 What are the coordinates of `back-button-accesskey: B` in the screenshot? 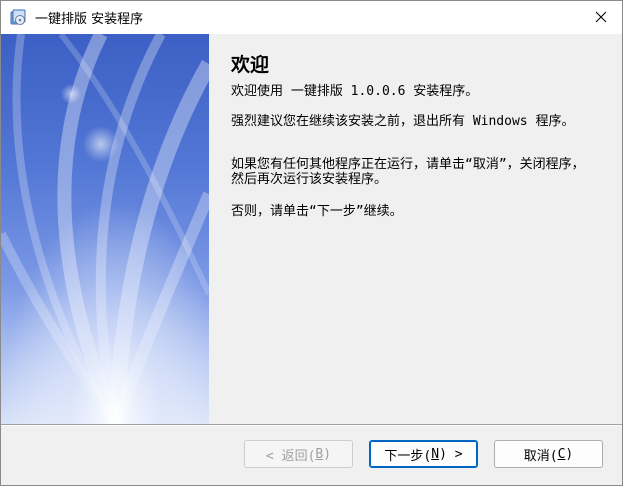 It's located at (319, 454).